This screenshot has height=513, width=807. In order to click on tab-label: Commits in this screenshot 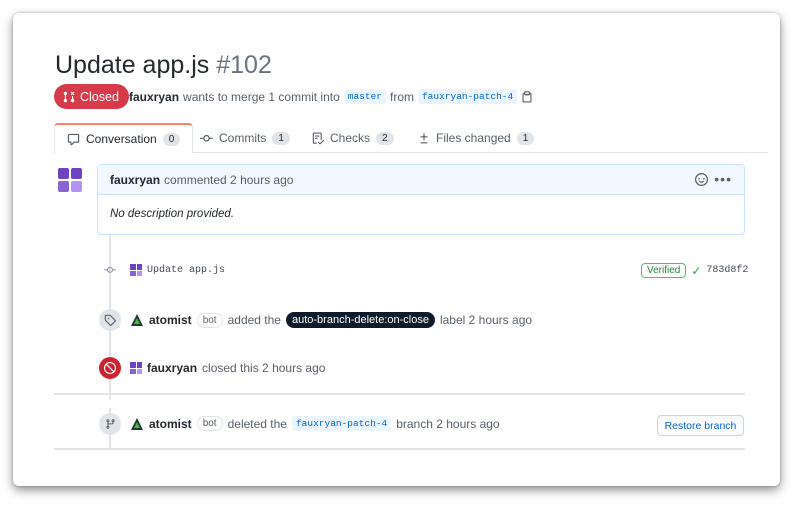, I will do `click(243, 138)`.